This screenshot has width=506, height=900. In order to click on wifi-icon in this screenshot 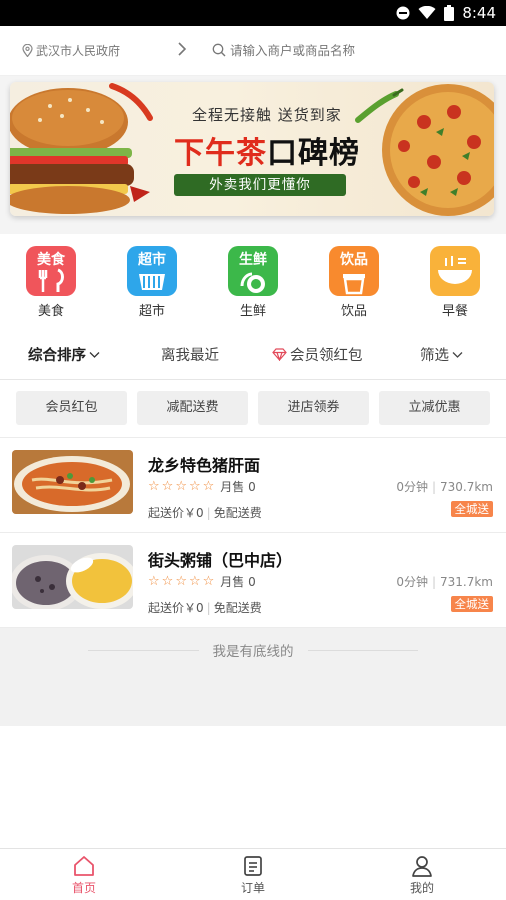, I will do `click(427, 12)`.